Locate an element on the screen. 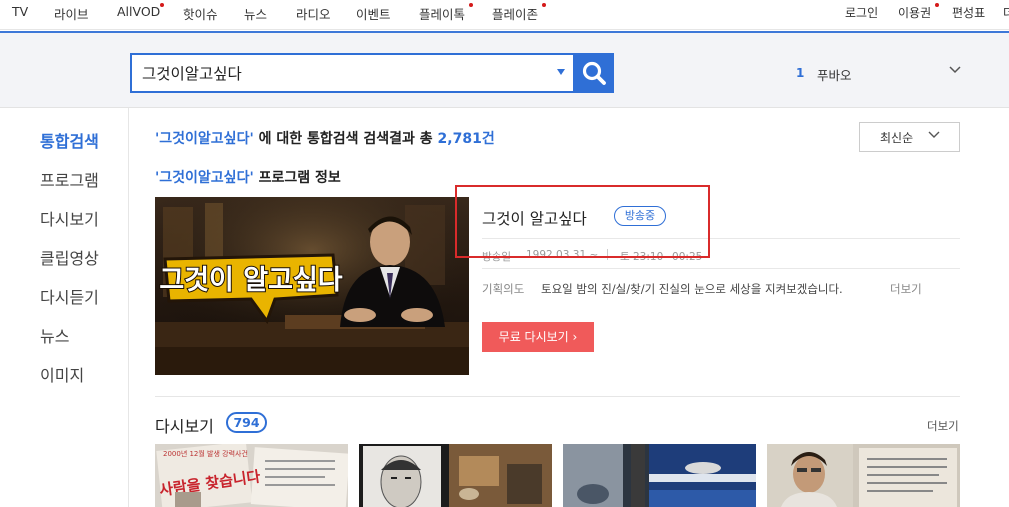 This screenshot has height=507, width=1009. caret-down-icon is located at coordinates (561, 72).